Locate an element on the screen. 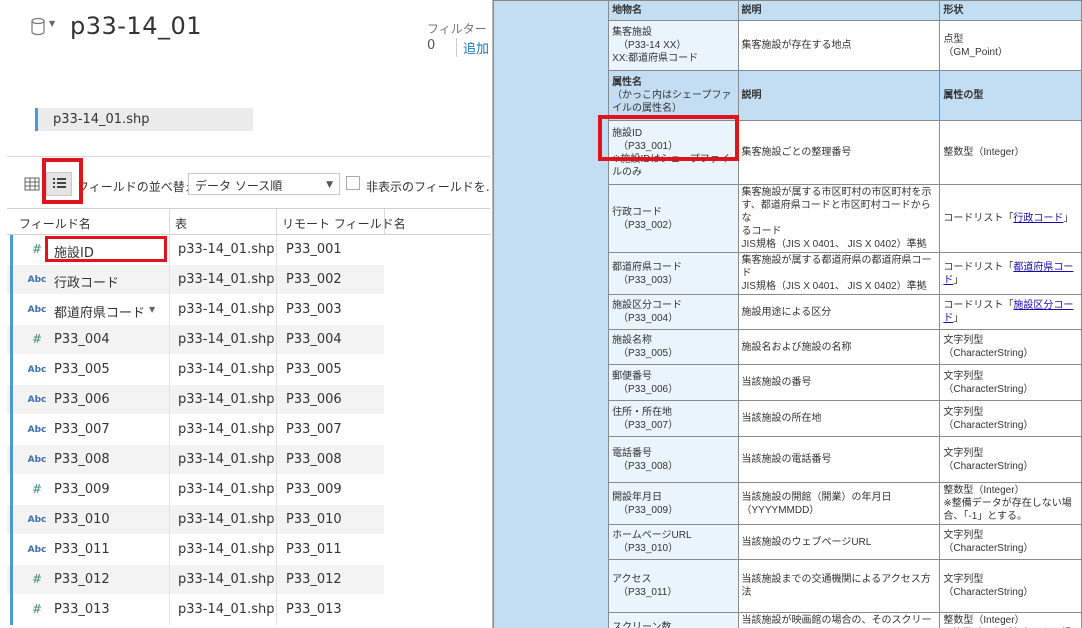  highlight-box is located at coordinates (668, 138).